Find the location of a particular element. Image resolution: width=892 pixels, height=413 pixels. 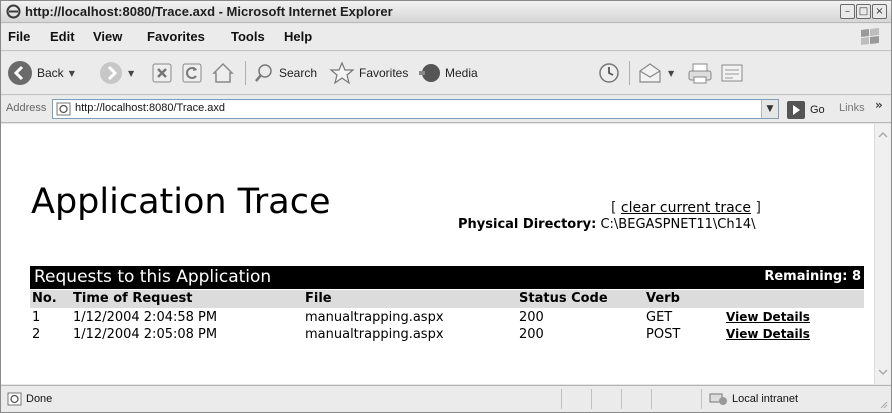

address-url: http://localhost:8080/Trace.axd is located at coordinates (150, 108).